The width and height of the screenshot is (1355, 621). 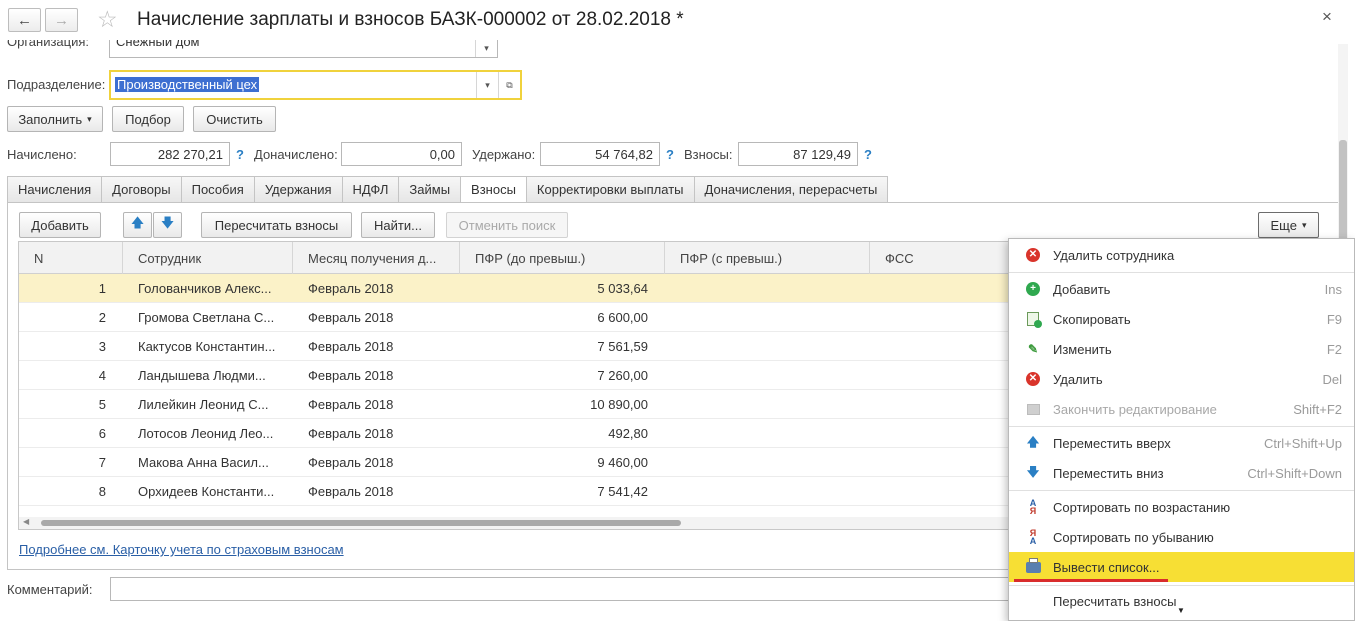 I want to click on tab-contributions: Взносы, so click(x=493, y=189).